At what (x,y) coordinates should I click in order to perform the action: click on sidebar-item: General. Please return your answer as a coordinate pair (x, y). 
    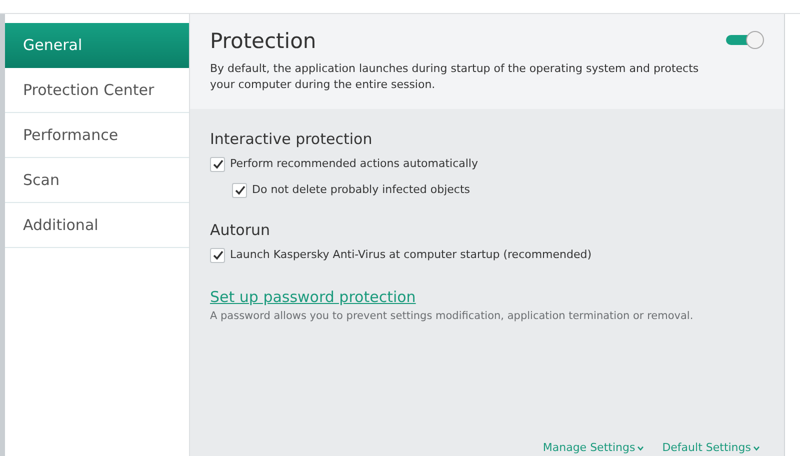
    Looking at the image, I should click on (97, 45).